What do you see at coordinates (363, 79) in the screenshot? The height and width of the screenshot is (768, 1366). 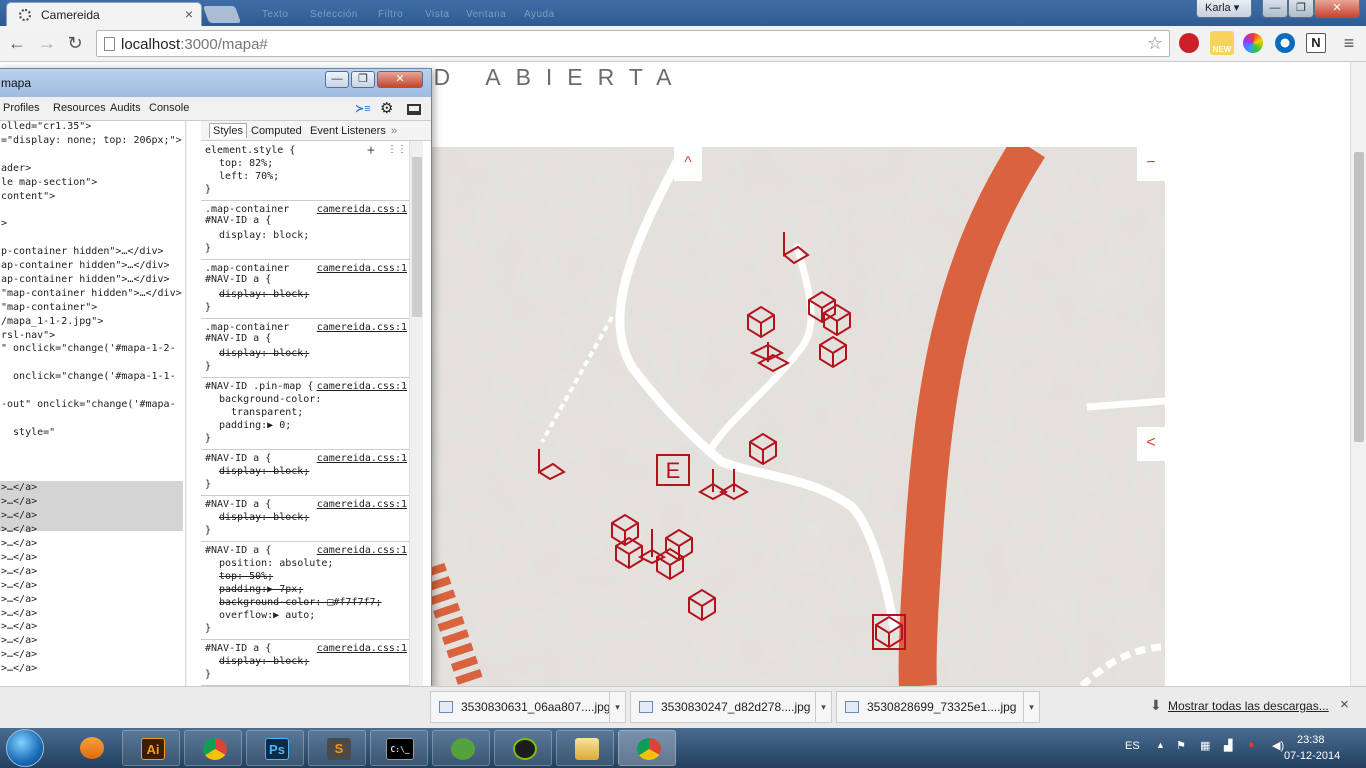 I see `devtools-maximize-button: ❐` at bounding box center [363, 79].